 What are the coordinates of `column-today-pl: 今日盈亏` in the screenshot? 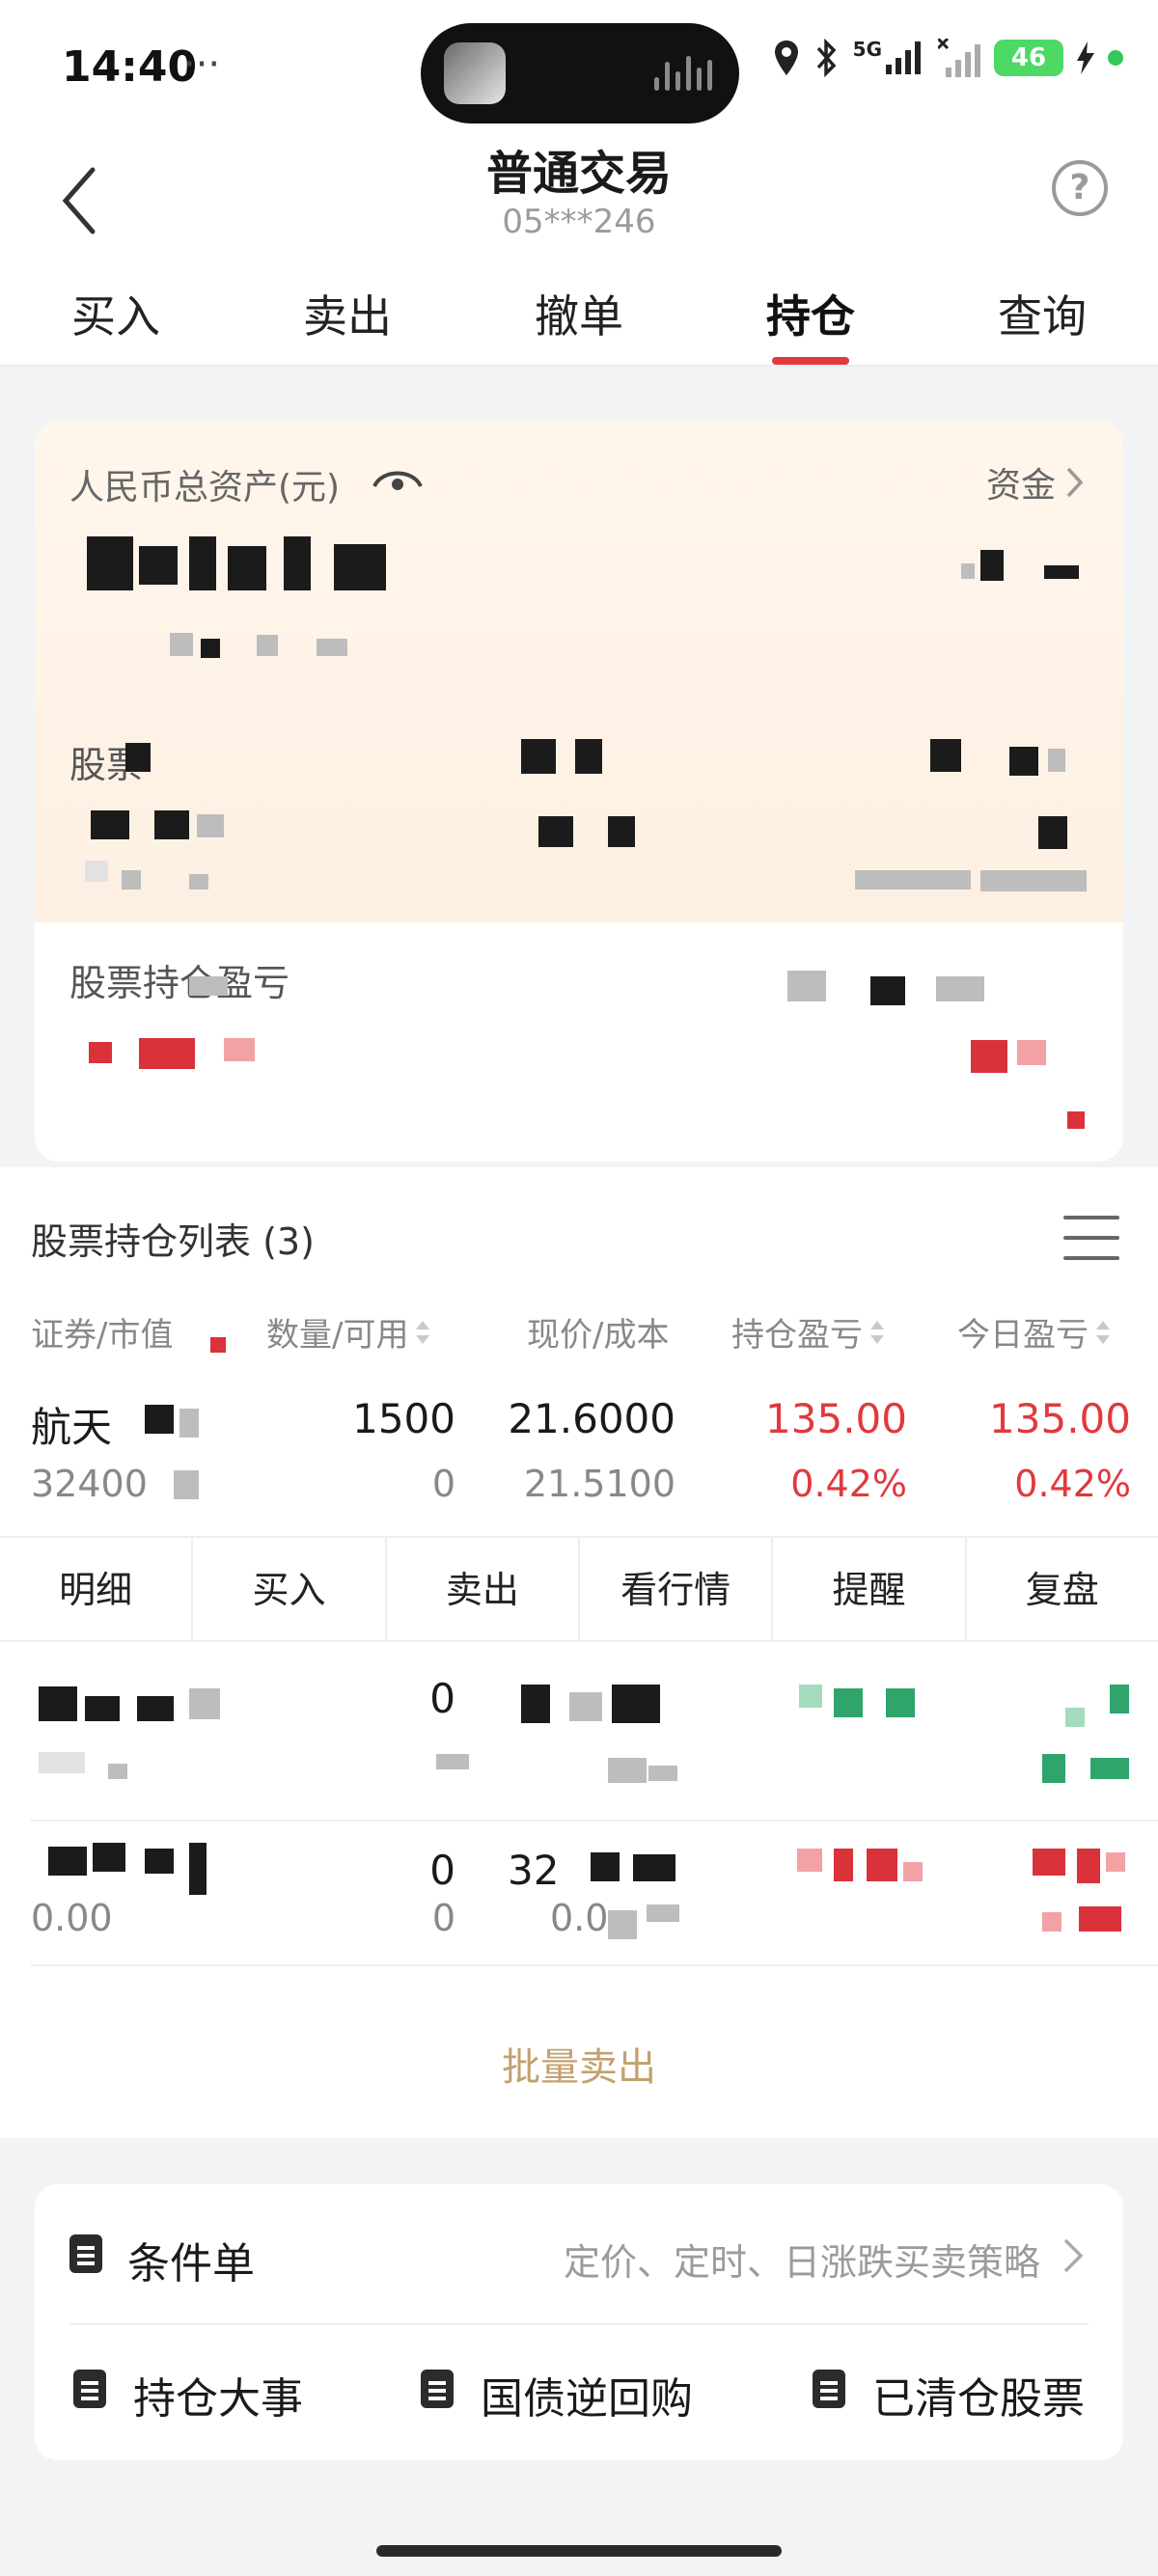 It's located at (1034, 1332).